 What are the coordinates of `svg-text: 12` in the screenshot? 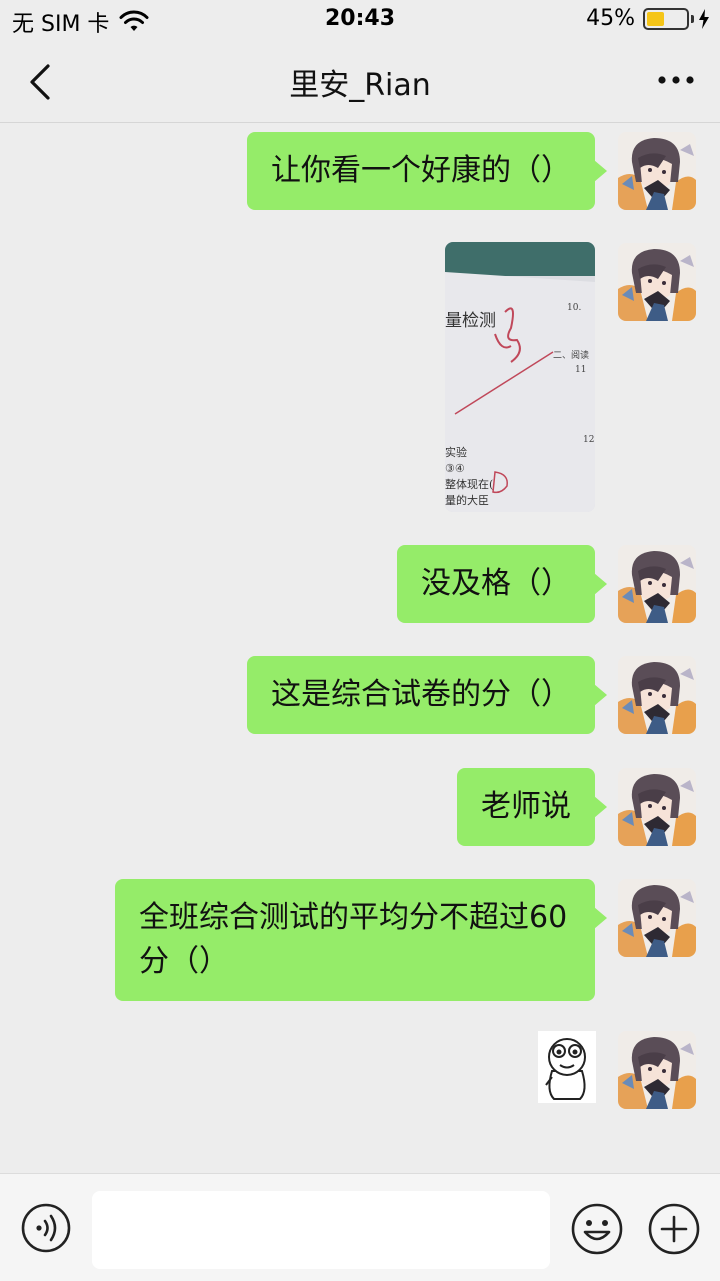 It's located at (588, 440).